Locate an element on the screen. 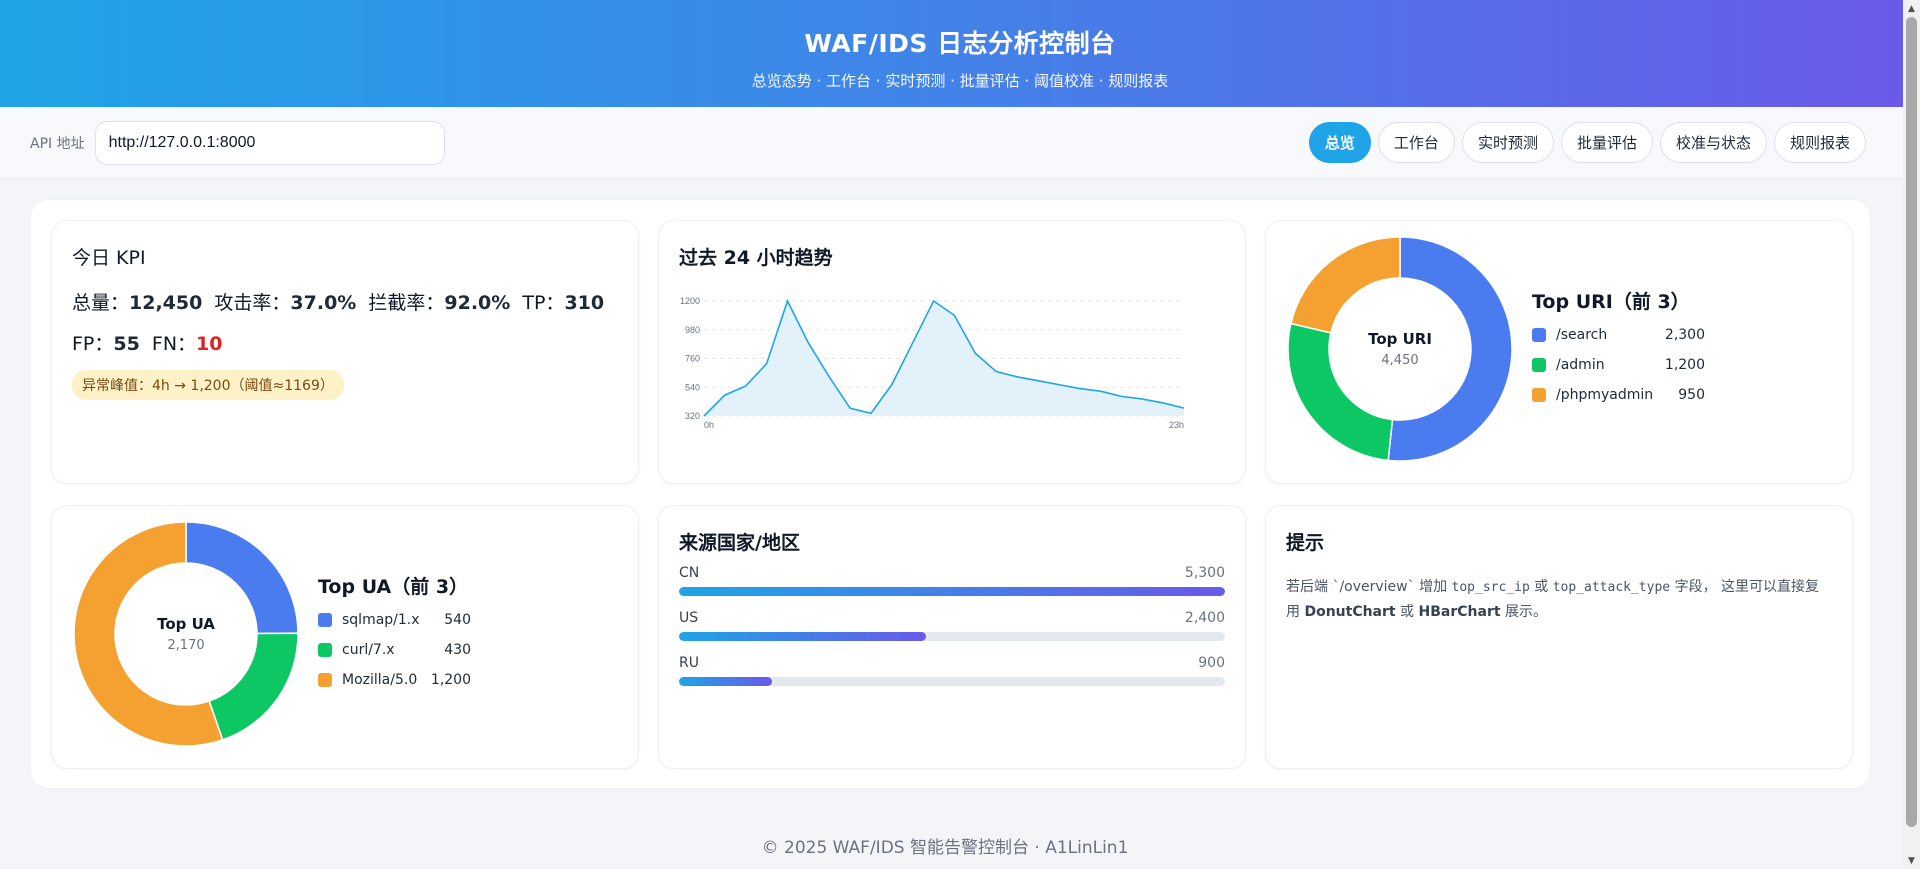 Image resolution: width=1920 pixels, height=869 pixels. kpi-row-1: 总量：12,450 攻击率：37.0% 拦截率：92.0% TP：310 is located at coordinates (345, 301).